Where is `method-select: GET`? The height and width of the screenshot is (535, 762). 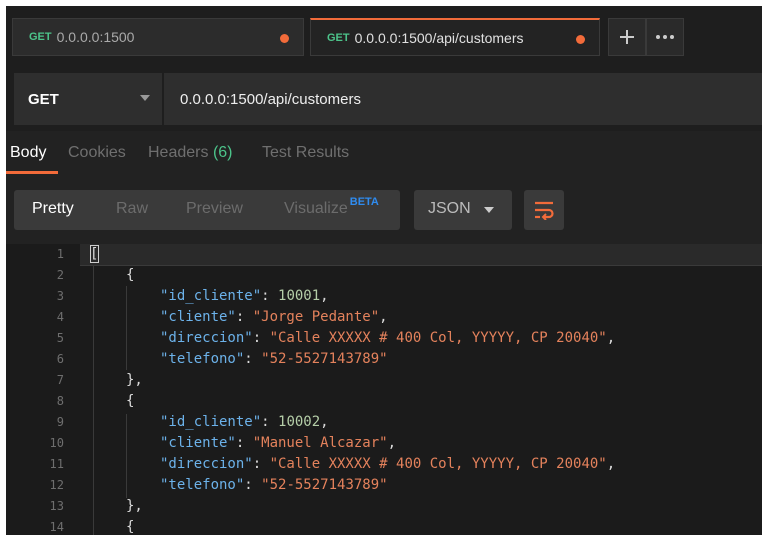
method-select: GET is located at coordinates (88, 99).